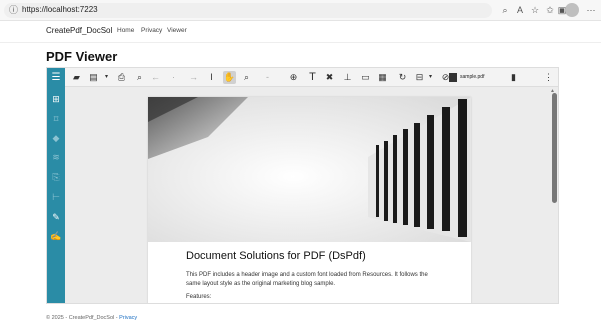  What do you see at coordinates (56, 77) in the screenshot?
I see `sidebar-toggle-icon: ☰` at bounding box center [56, 77].